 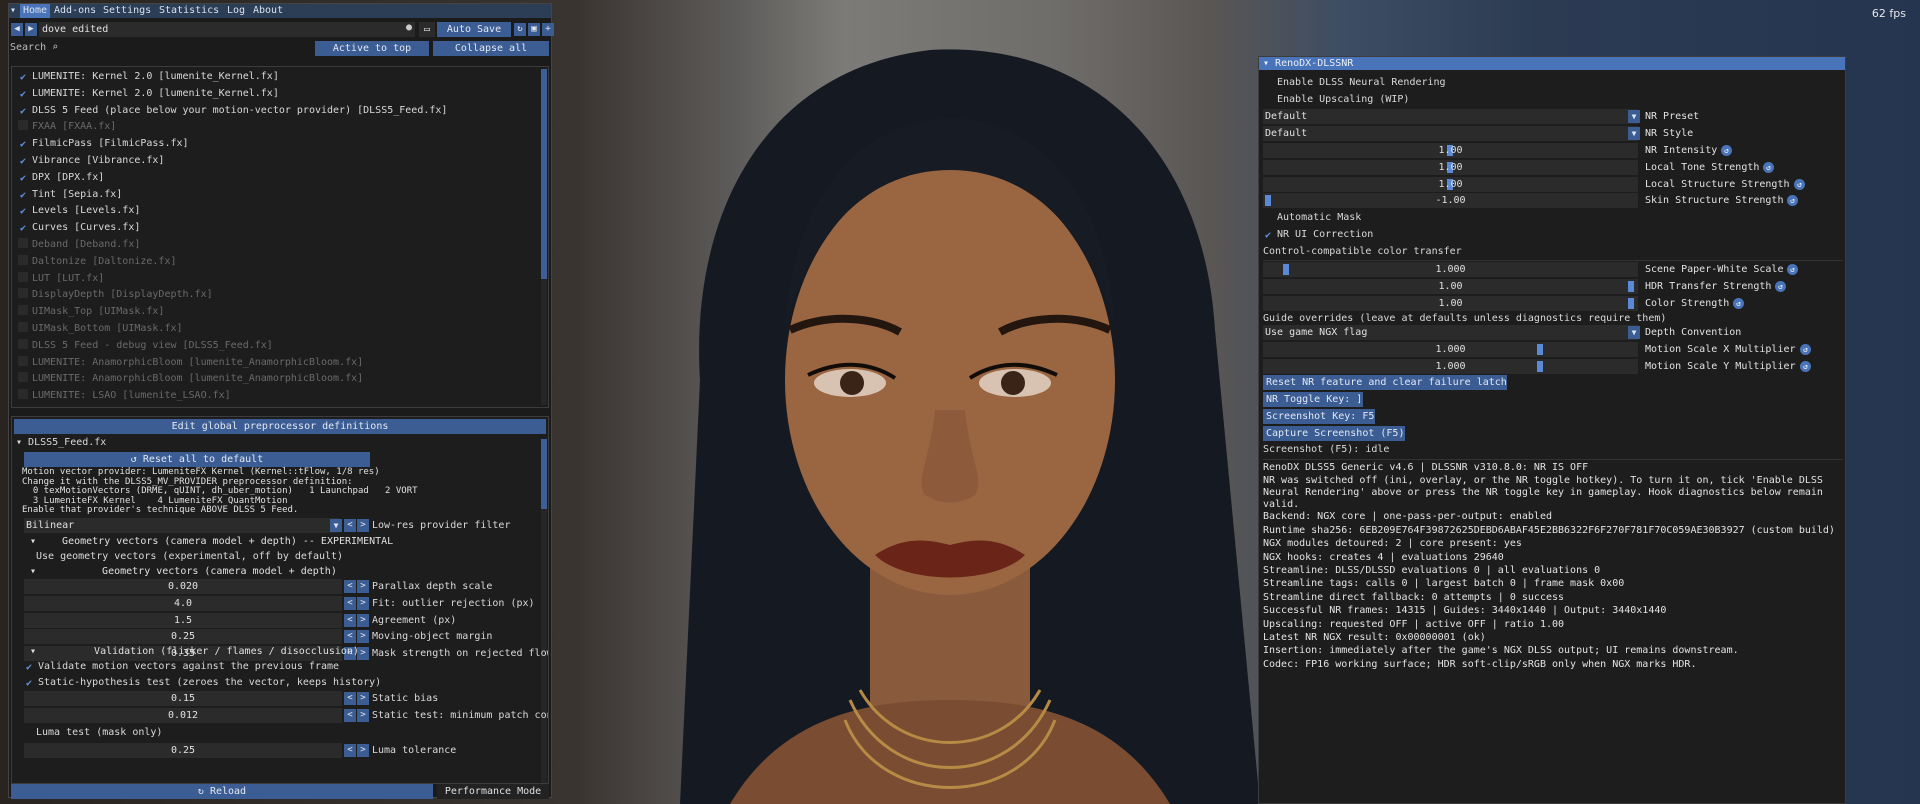 I want to click on previous-preset-button: ◀, so click(x=17, y=29).